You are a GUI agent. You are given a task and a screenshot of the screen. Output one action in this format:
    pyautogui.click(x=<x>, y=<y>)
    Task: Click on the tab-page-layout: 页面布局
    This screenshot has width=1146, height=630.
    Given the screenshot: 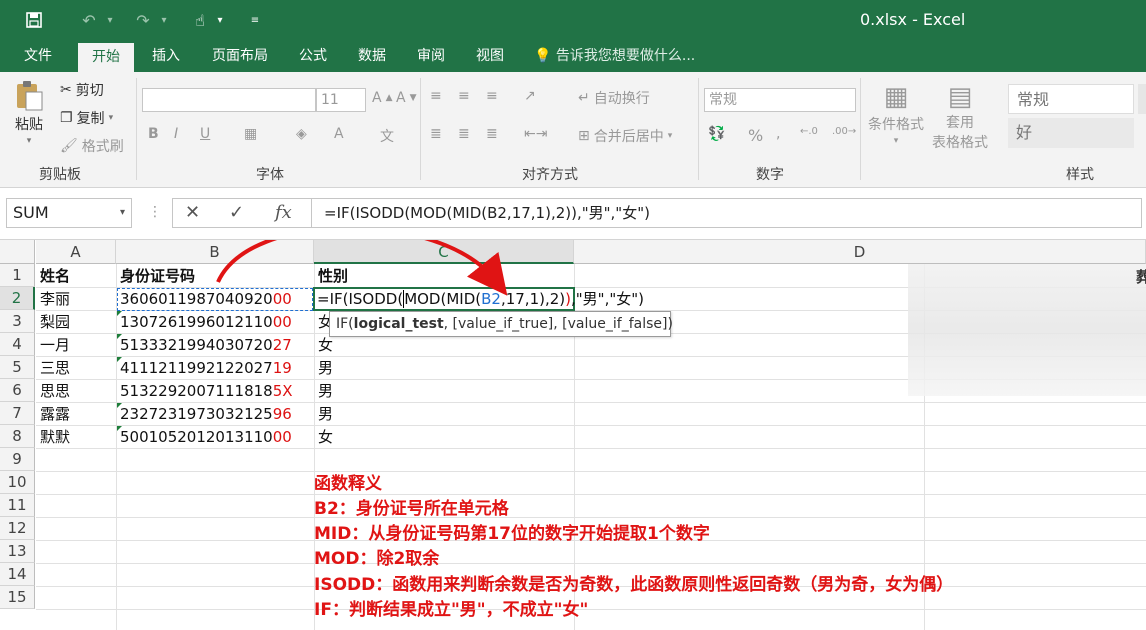 What is the action you would take?
    pyautogui.click(x=240, y=56)
    